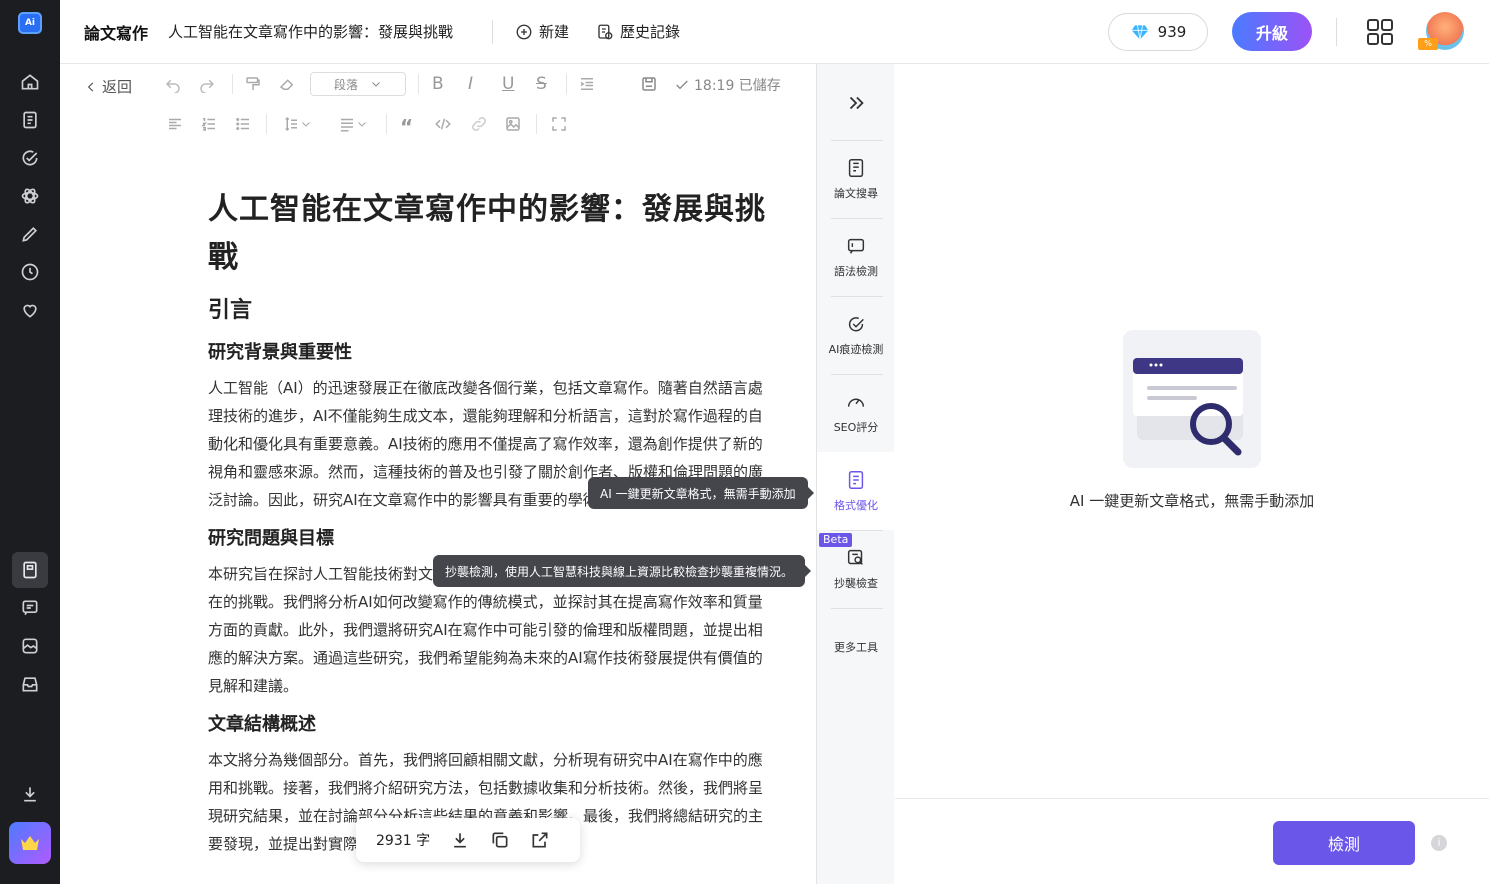 Image resolution: width=1489 pixels, height=884 pixels. Describe the element at coordinates (438, 84) in the screenshot. I see `bold-icon: B` at that location.